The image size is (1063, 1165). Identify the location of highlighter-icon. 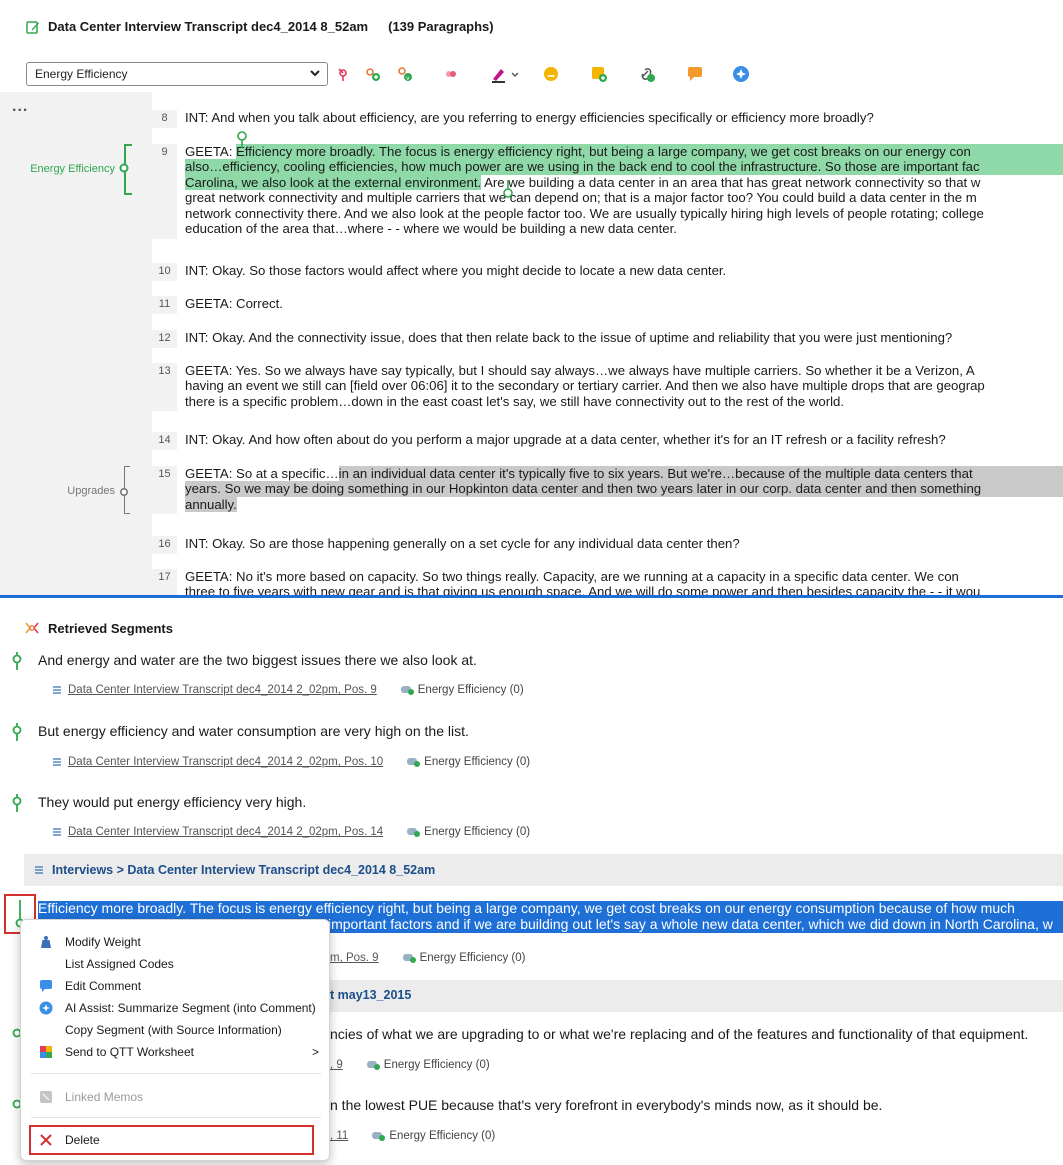
(499, 74).